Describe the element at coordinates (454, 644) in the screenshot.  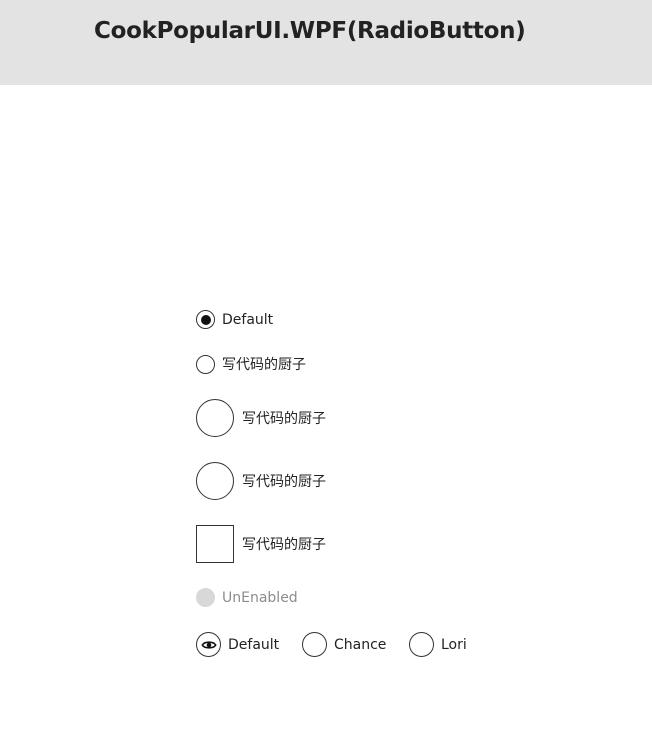
I see `radio-label: Lori` at that location.